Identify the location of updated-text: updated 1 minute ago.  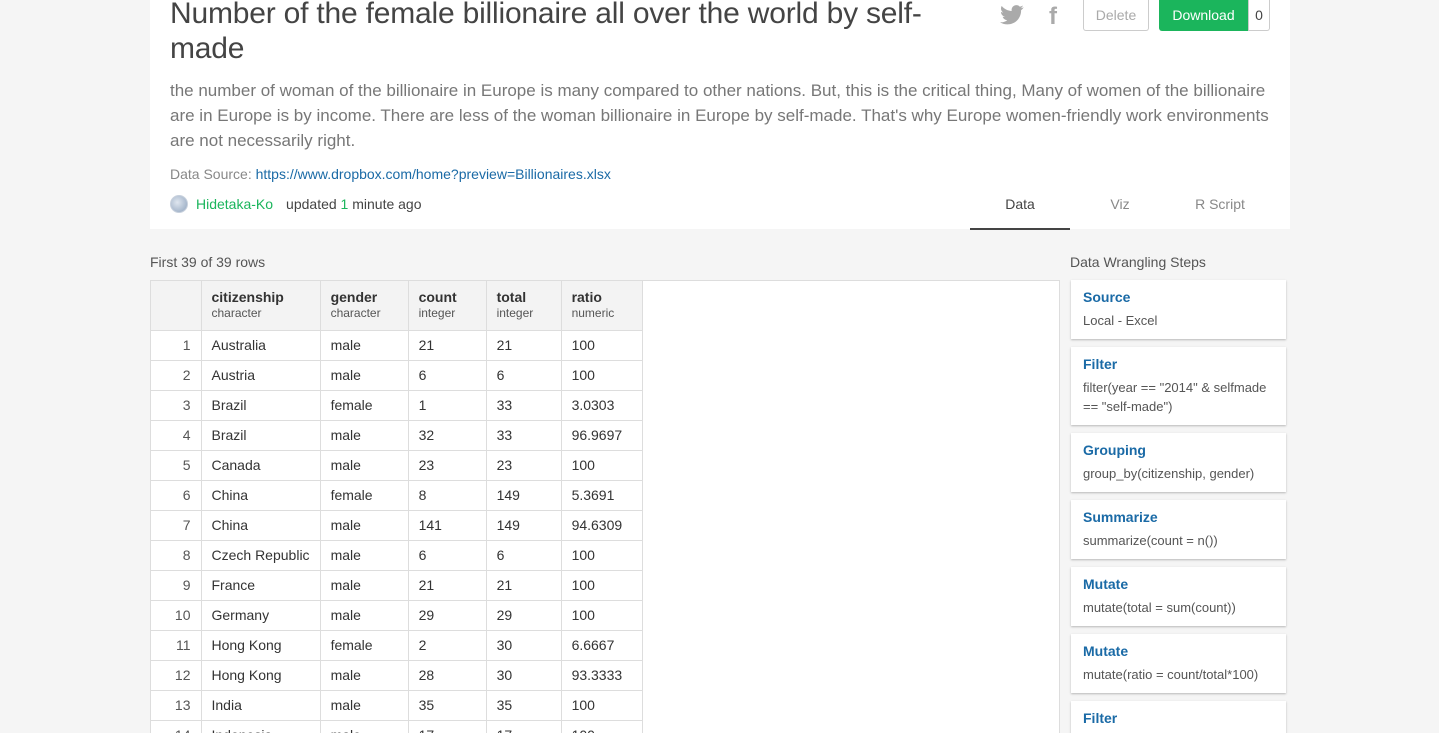
(353, 204).